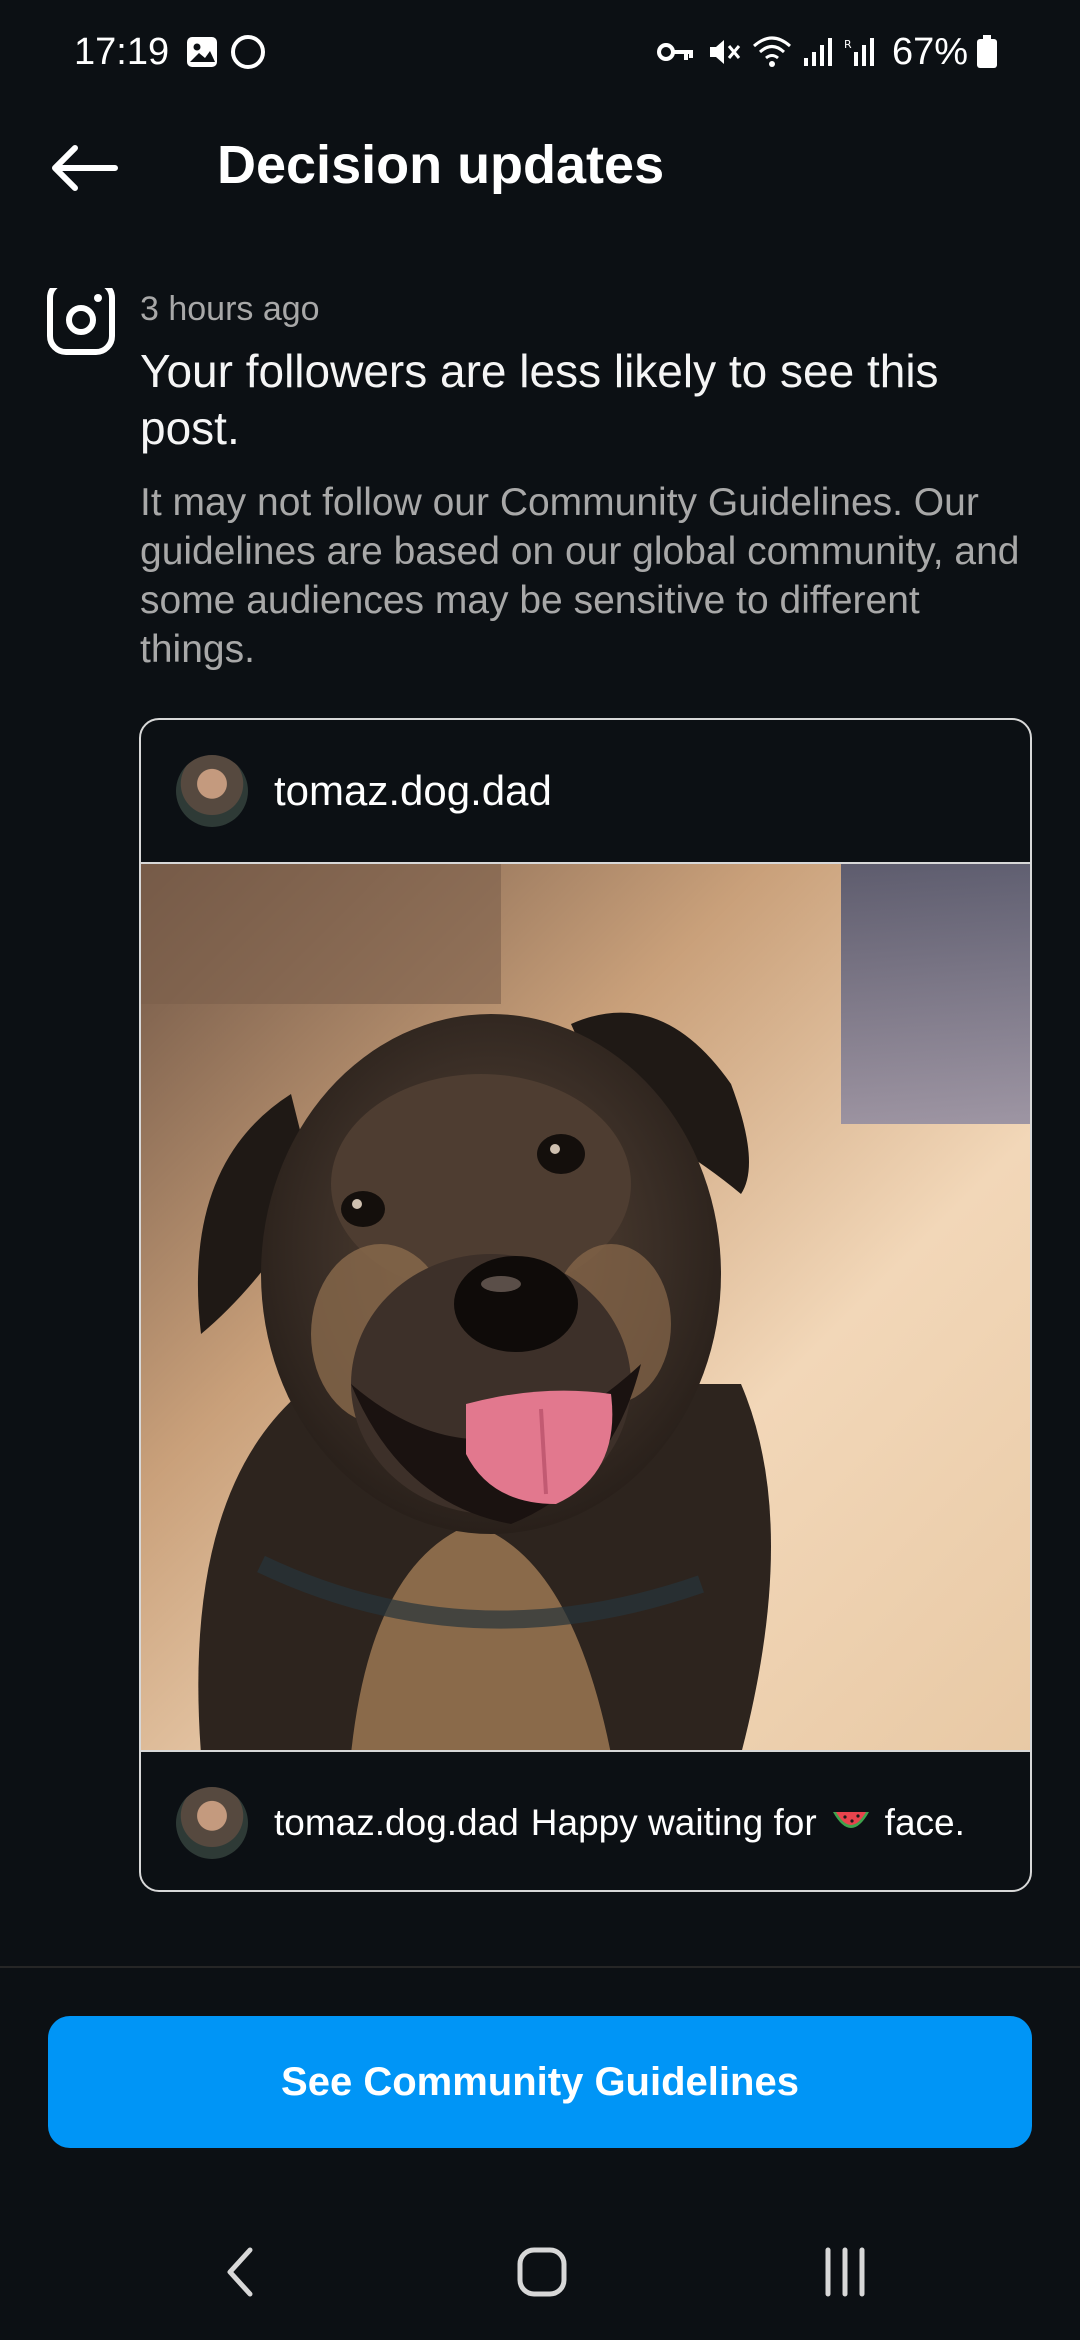 Image resolution: width=1080 pixels, height=2340 pixels. I want to click on back-nav-button, so click(240, 2272).